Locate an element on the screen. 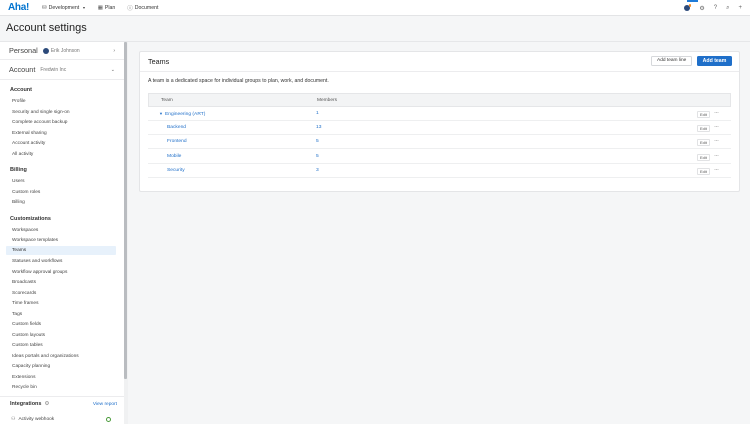 This screenshot has height=424, width=750. table-row: Security 3 Edit ··· is located at coordinates (439, 171).